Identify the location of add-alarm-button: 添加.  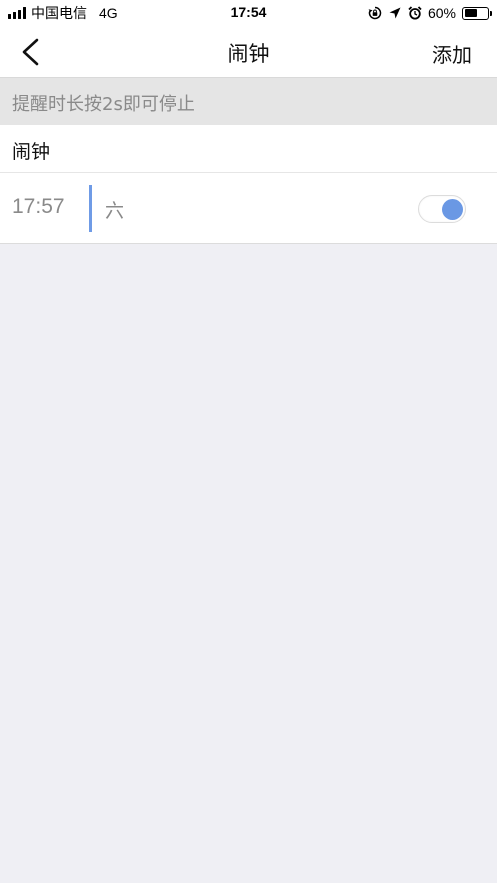
(452, 53).